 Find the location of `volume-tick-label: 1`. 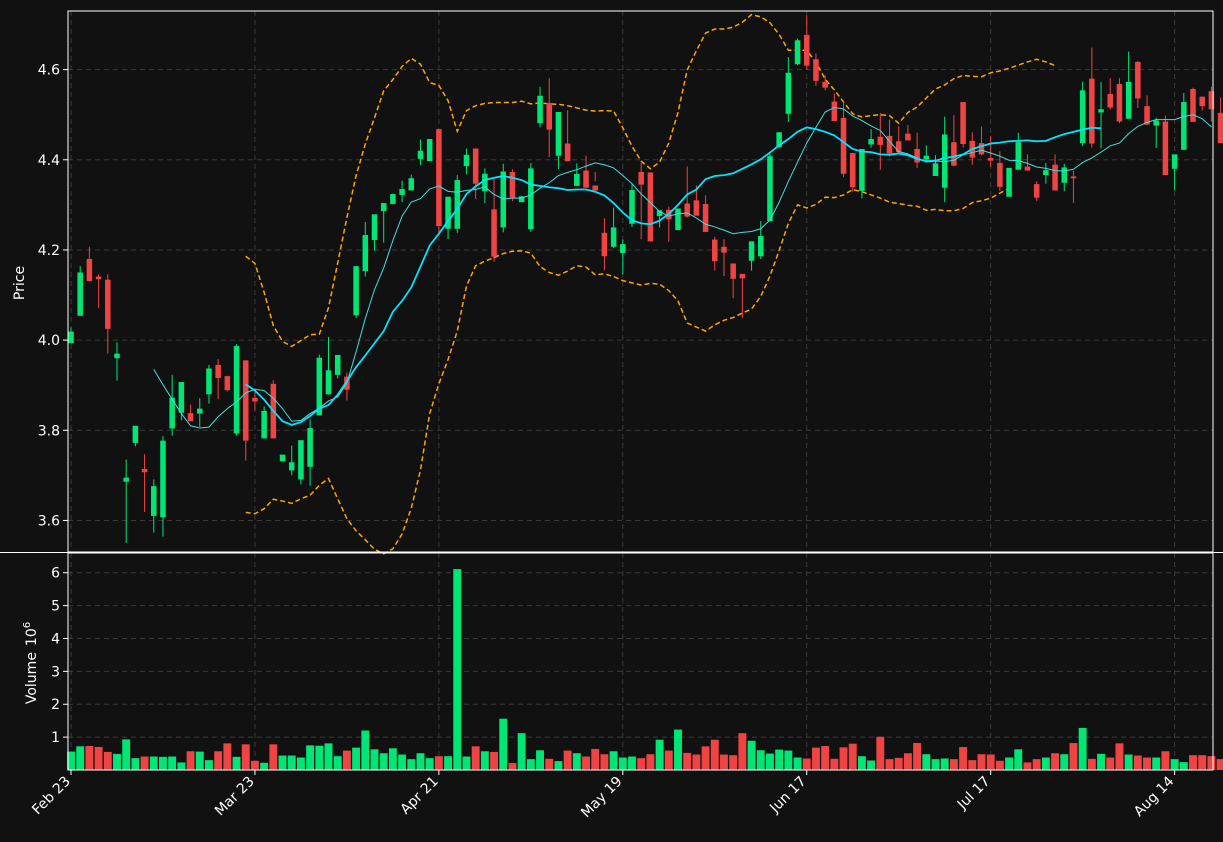

volume-tick-label: 1 is located at coordinates (55, 738).